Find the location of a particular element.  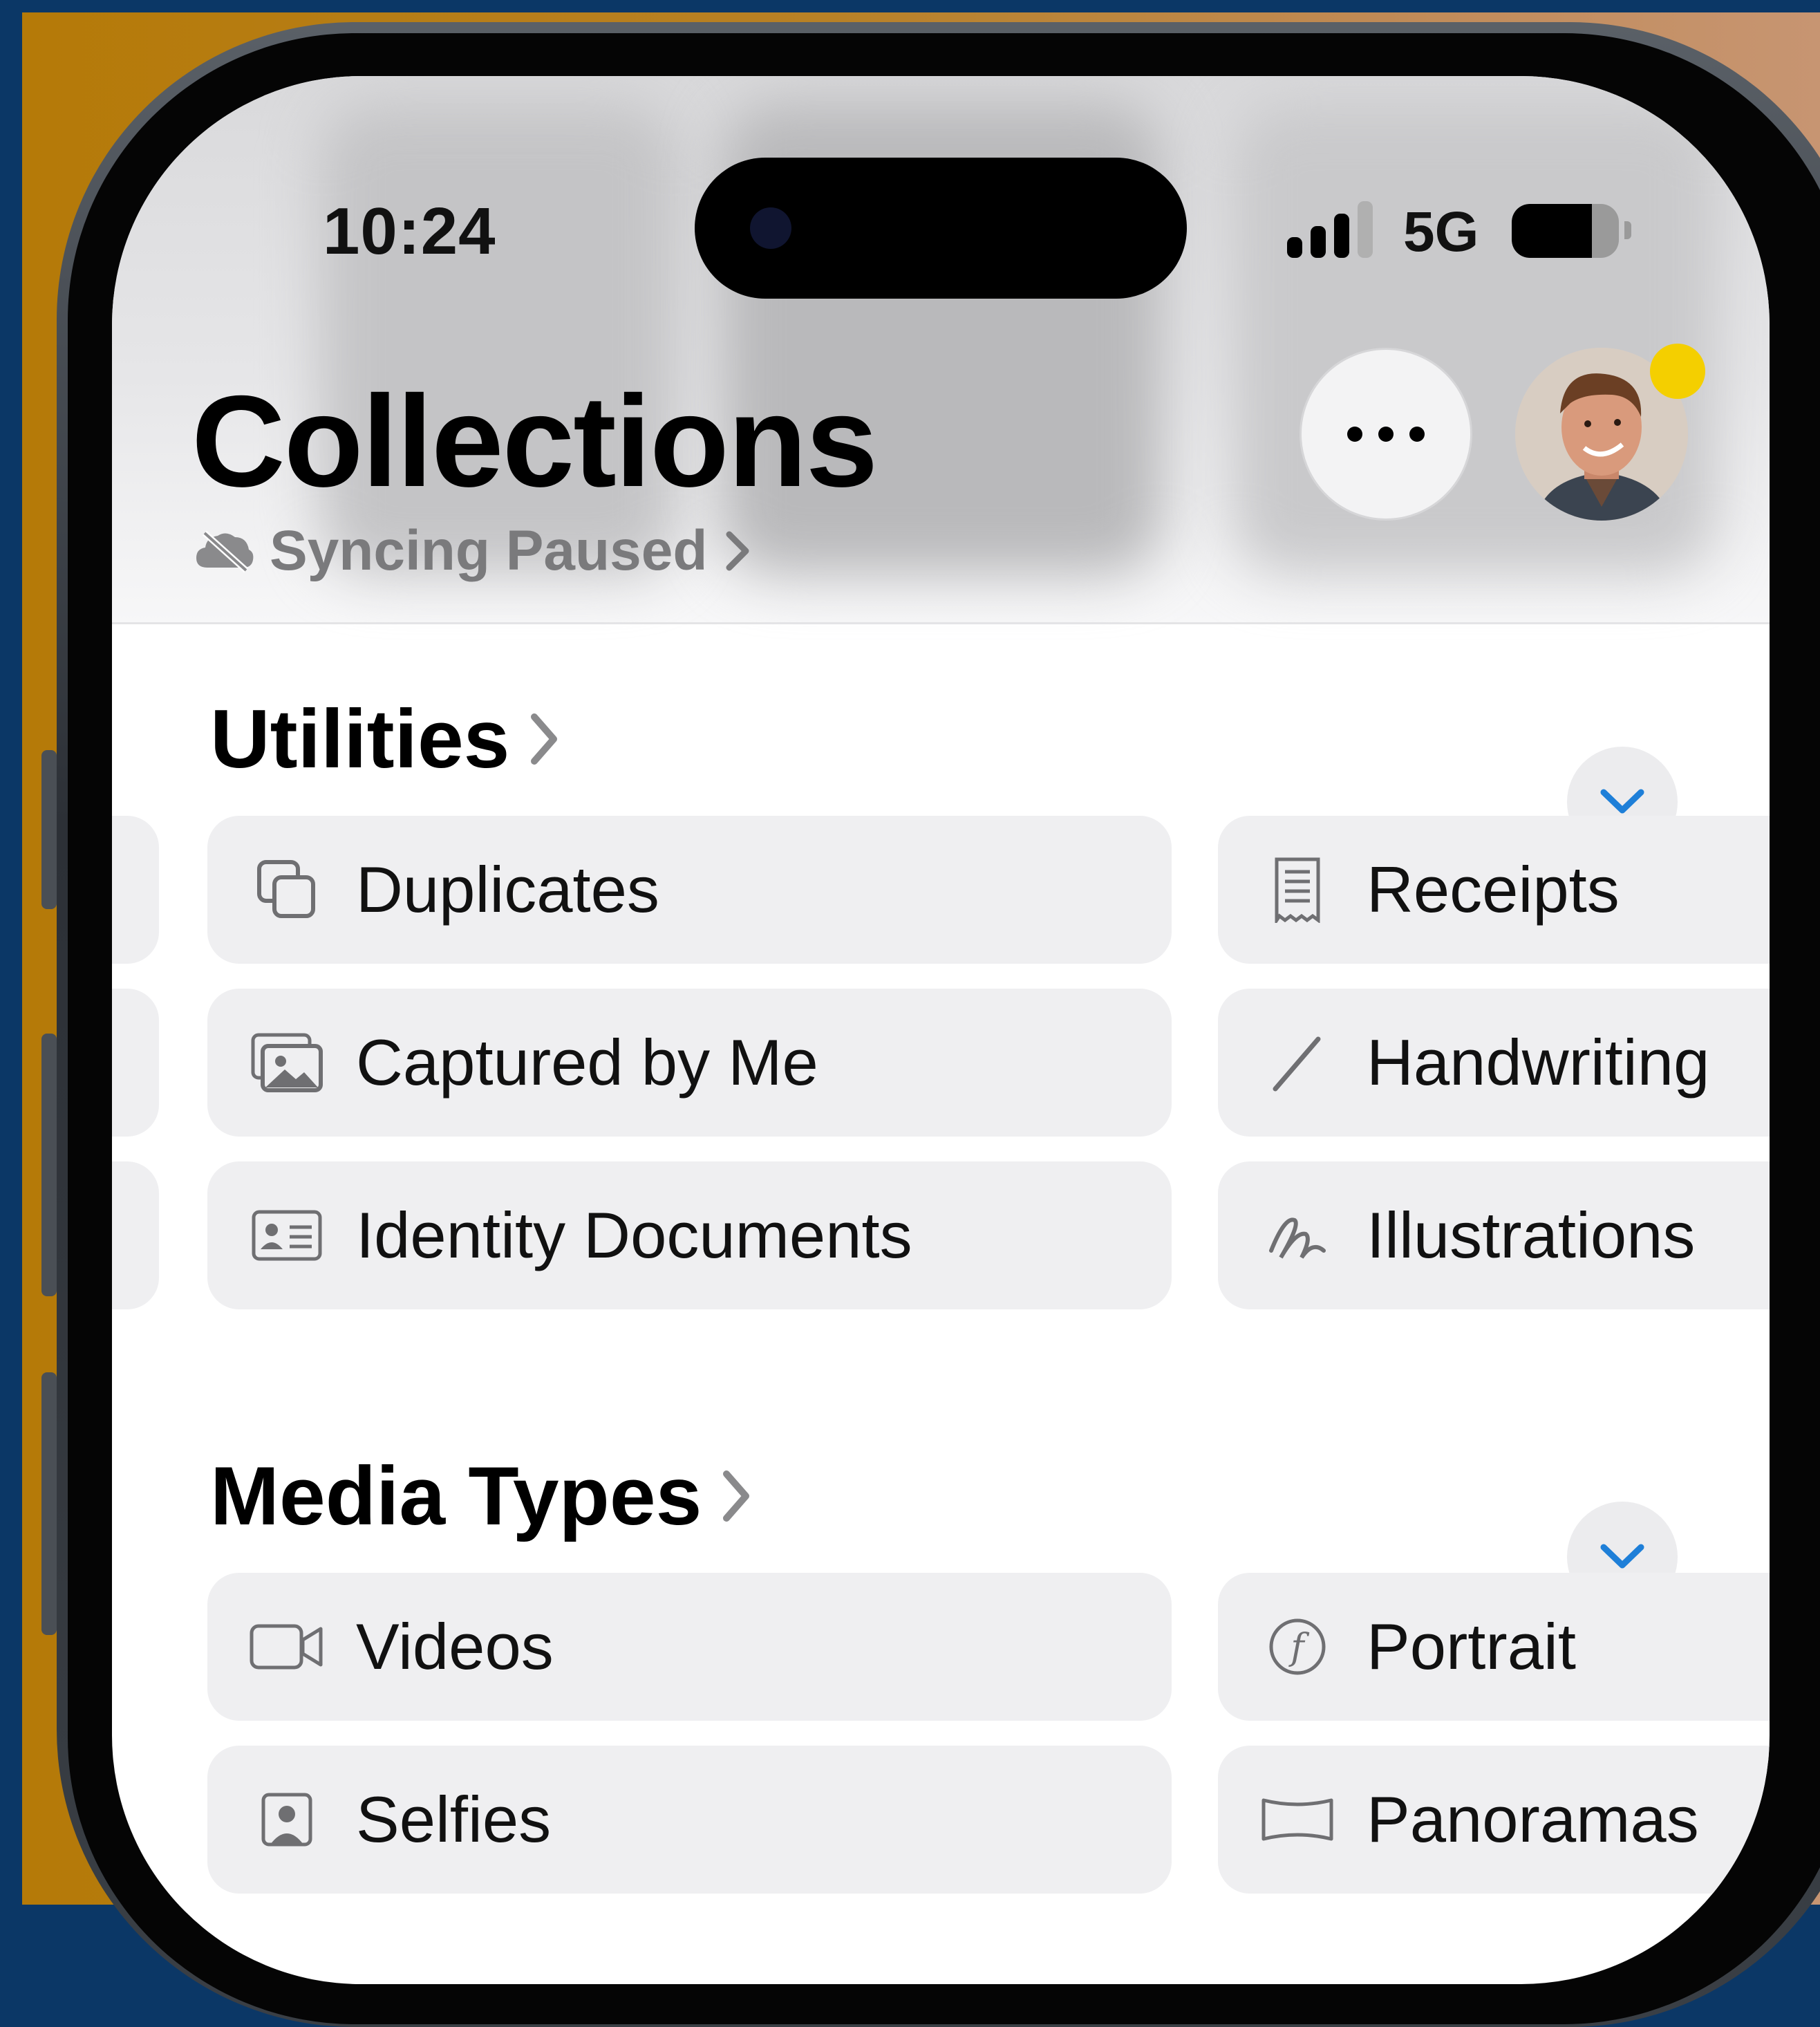

photo-stack-icon is located at coordinates (286, 1062).